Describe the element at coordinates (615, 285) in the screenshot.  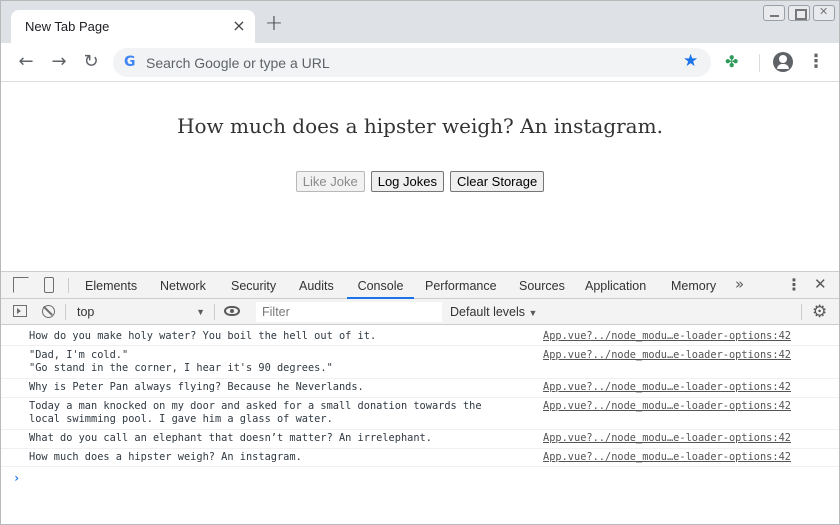
I see `tab-application: Application` at that location.